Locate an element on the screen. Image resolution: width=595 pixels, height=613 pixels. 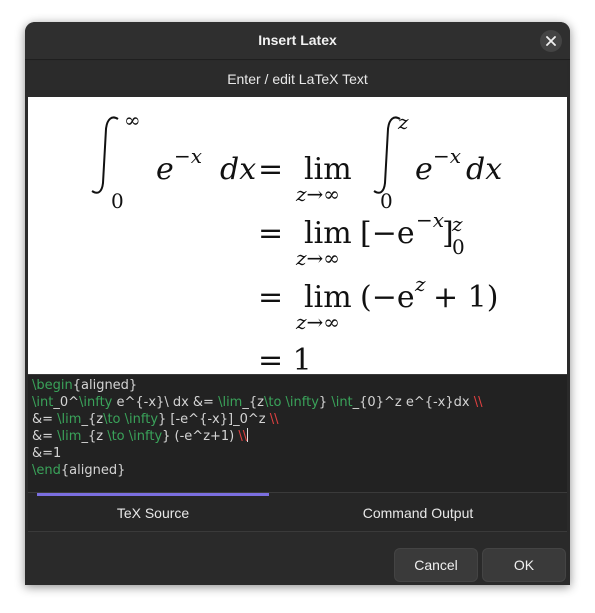
bracket-expression: [−e is located at coordinates (387, 233).